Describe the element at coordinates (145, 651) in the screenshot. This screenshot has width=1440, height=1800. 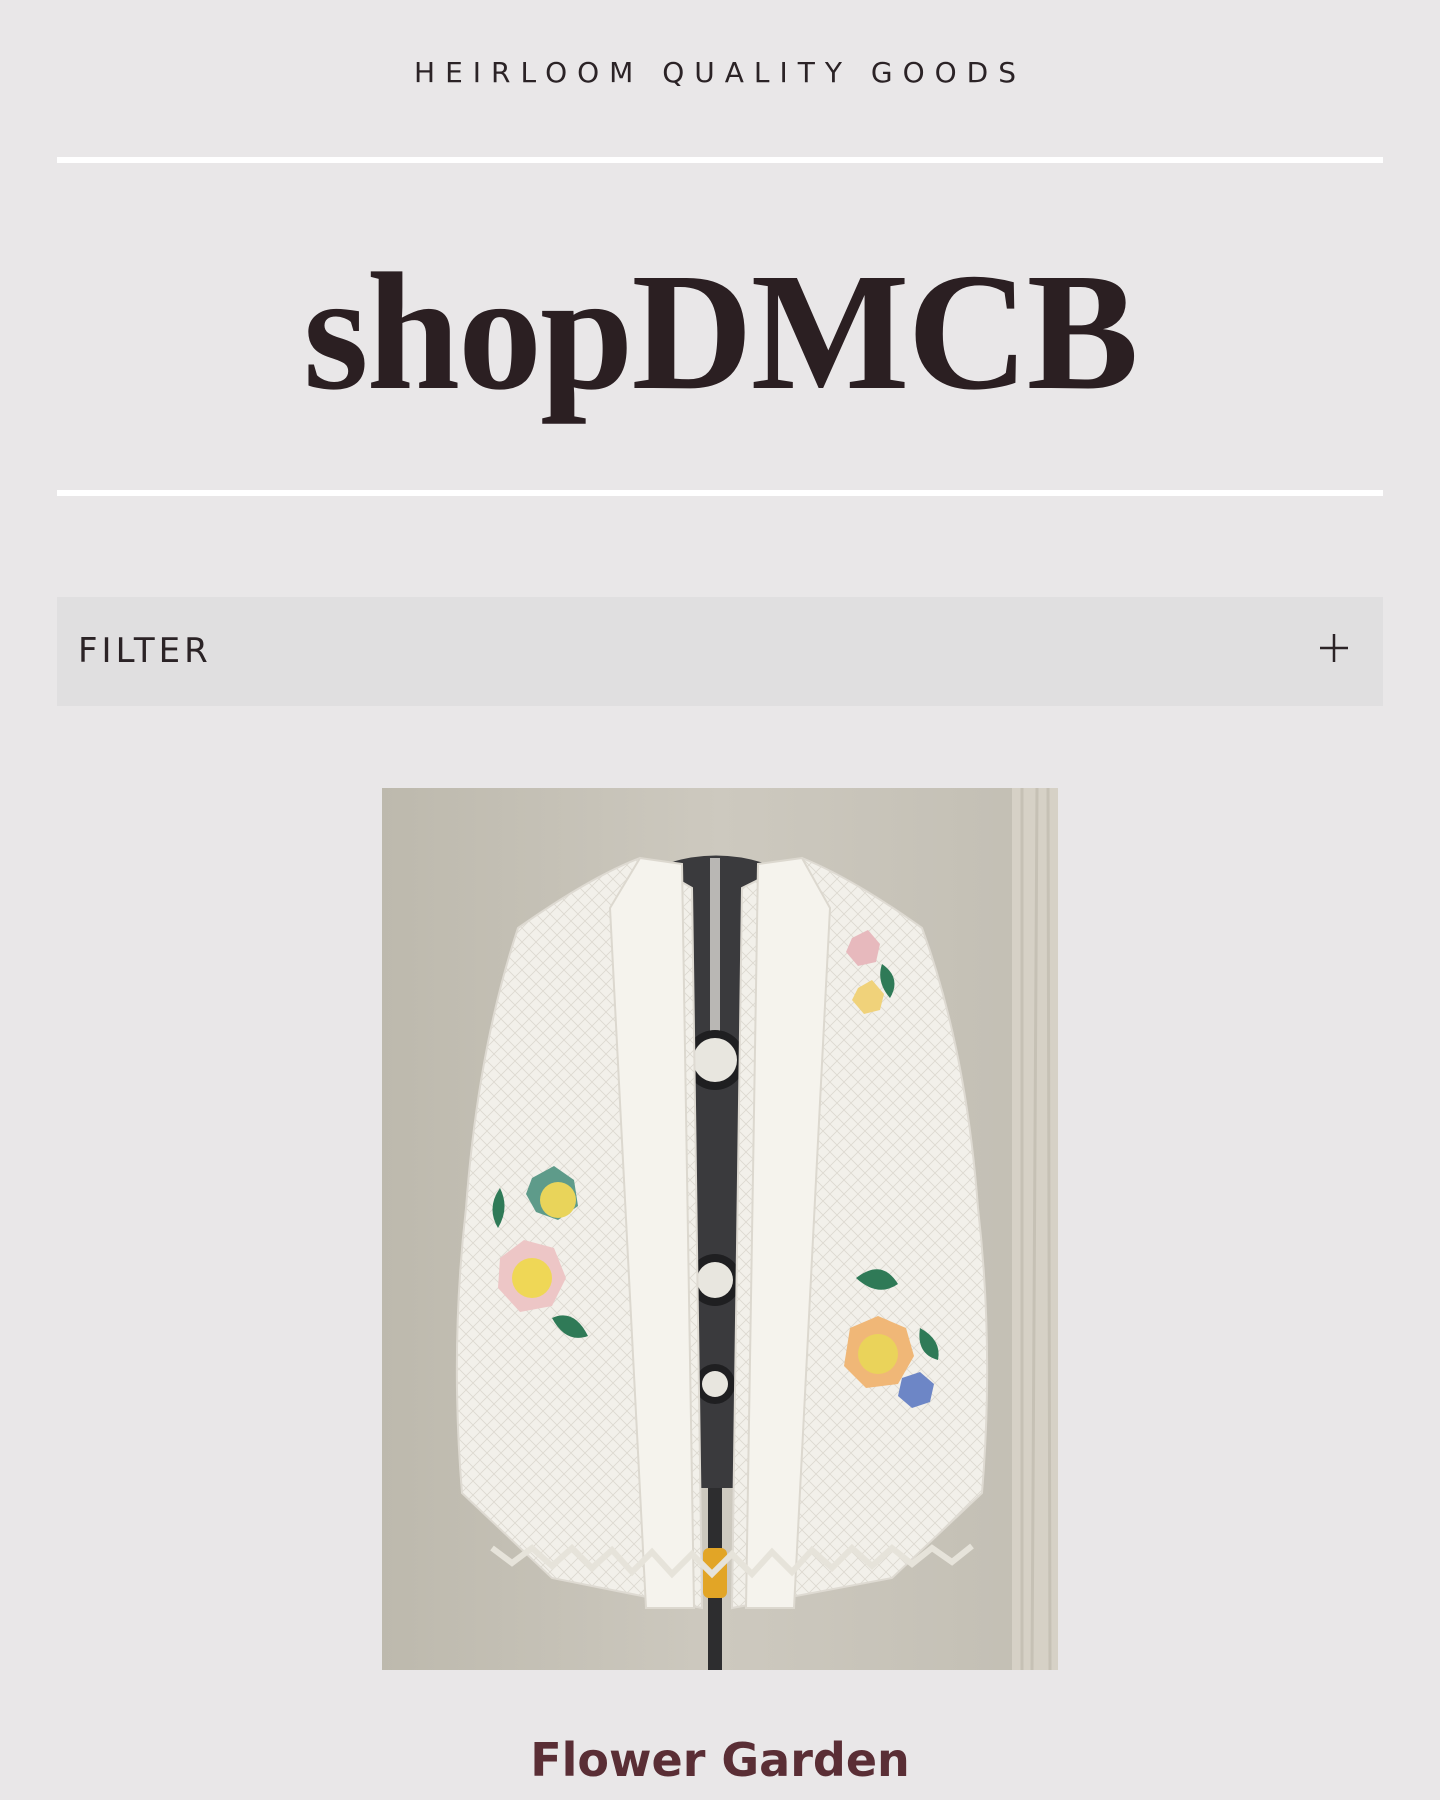
I see `filter-label: FILTER` at that location.